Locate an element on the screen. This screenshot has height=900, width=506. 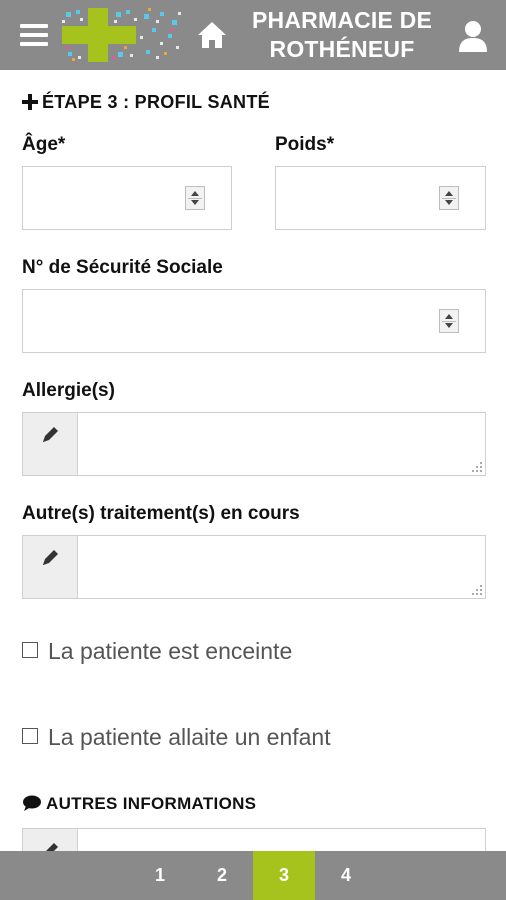
enceinte-row: La patiente est enceinte is located at coordinates (157, 651).